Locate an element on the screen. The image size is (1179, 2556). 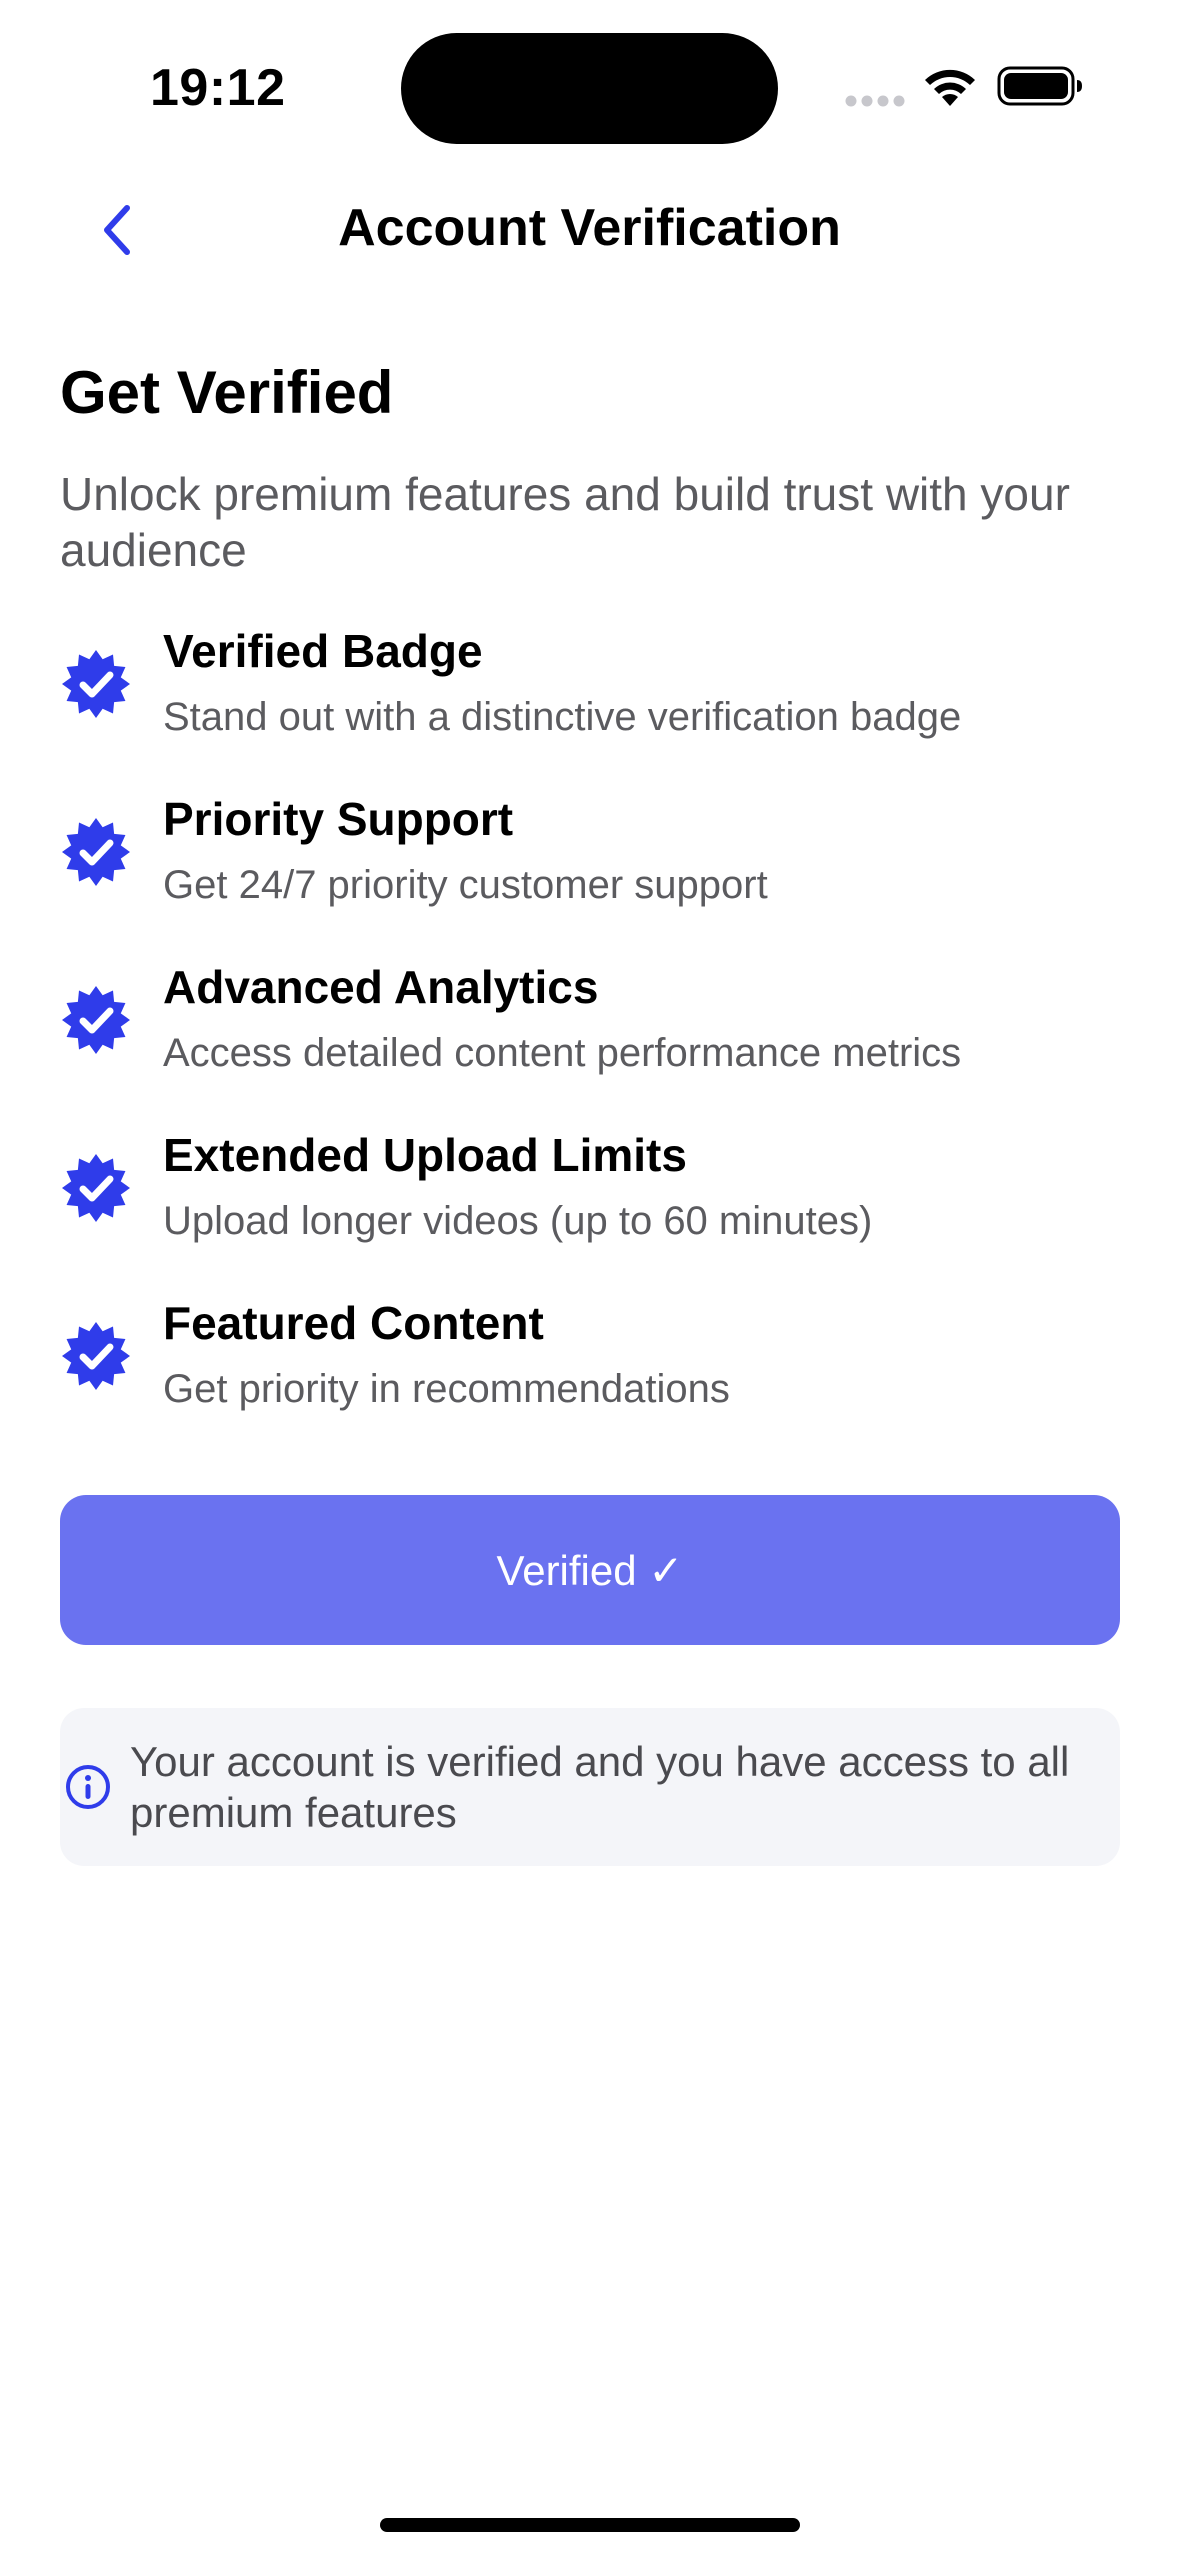
wifi-icon is located at coordinates (950, 87).